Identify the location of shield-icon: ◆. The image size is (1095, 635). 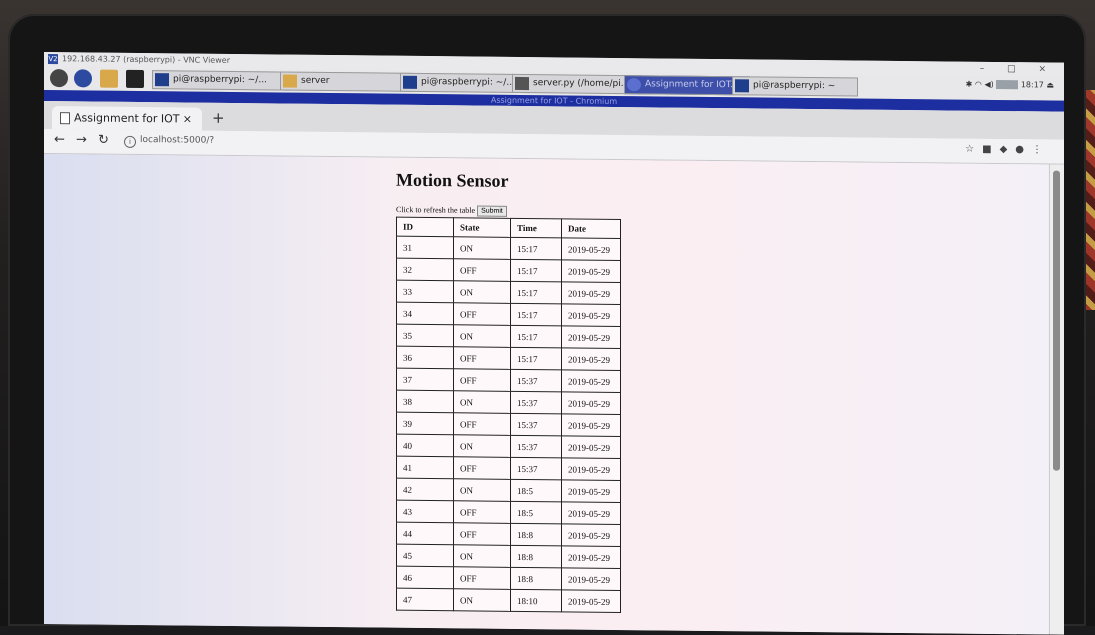
(1008, 149).